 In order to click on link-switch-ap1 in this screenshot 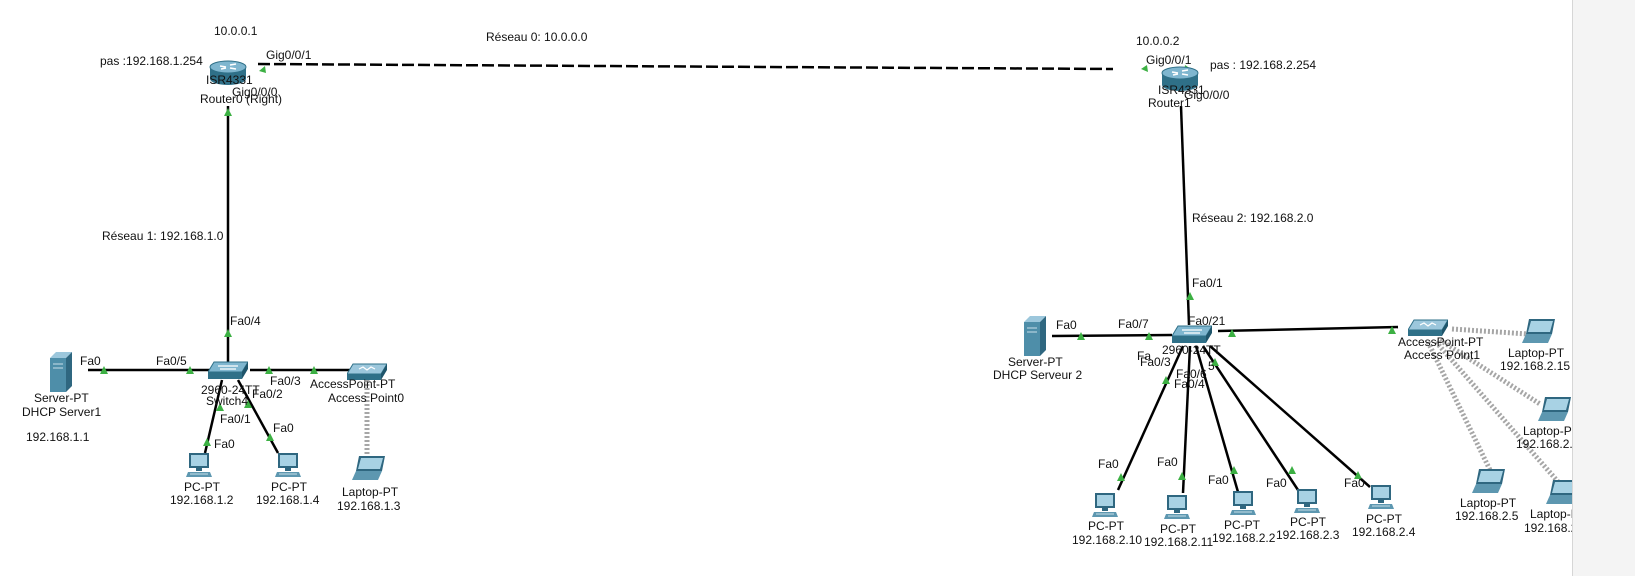, I will do `click(1308, 329)`.